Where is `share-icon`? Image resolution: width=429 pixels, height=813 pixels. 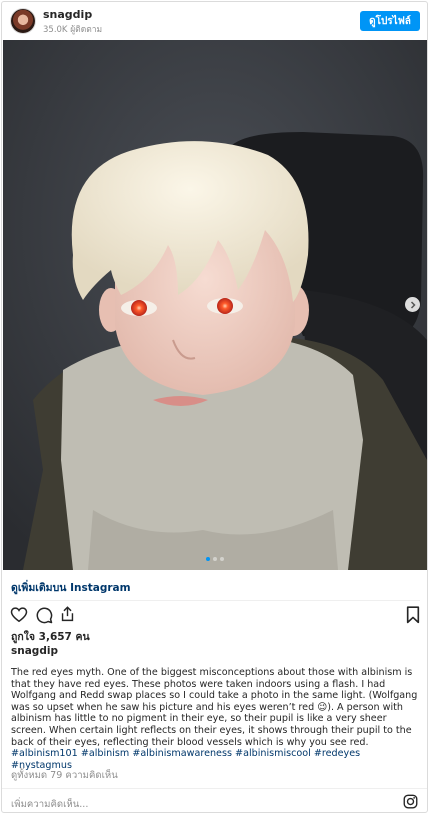 share-icon is located at coordinates (67, 614).